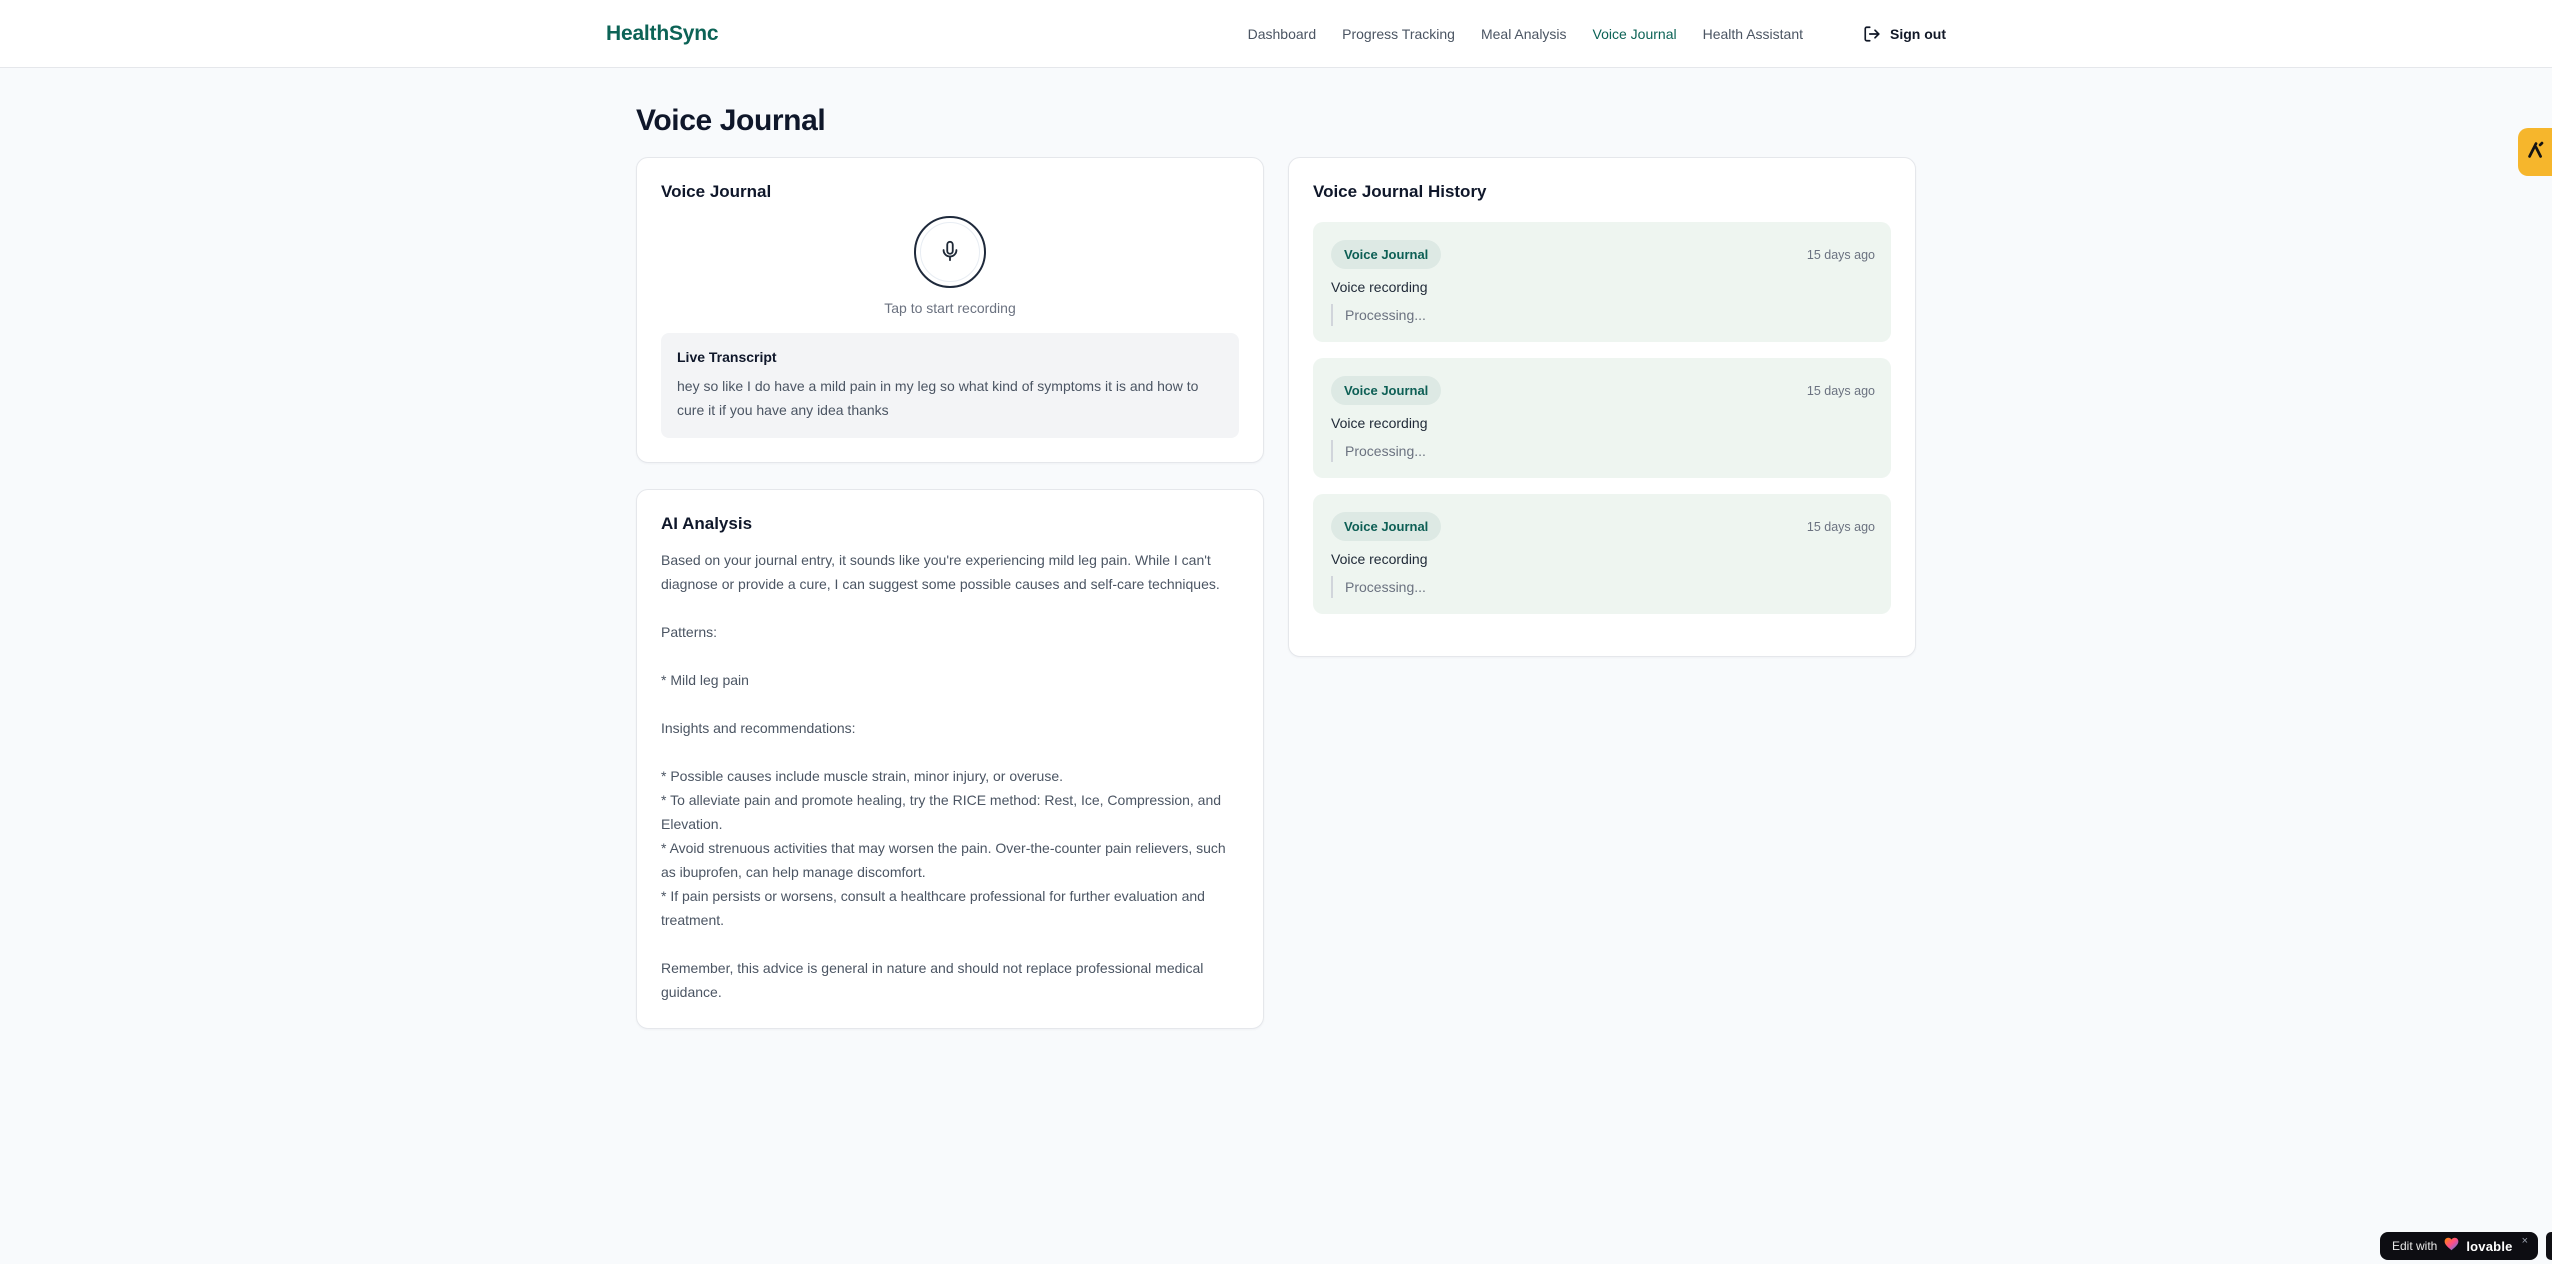 The image size is (2552, 1264). I want to click on record-hint: Tap to start recording, so click(950, 308).